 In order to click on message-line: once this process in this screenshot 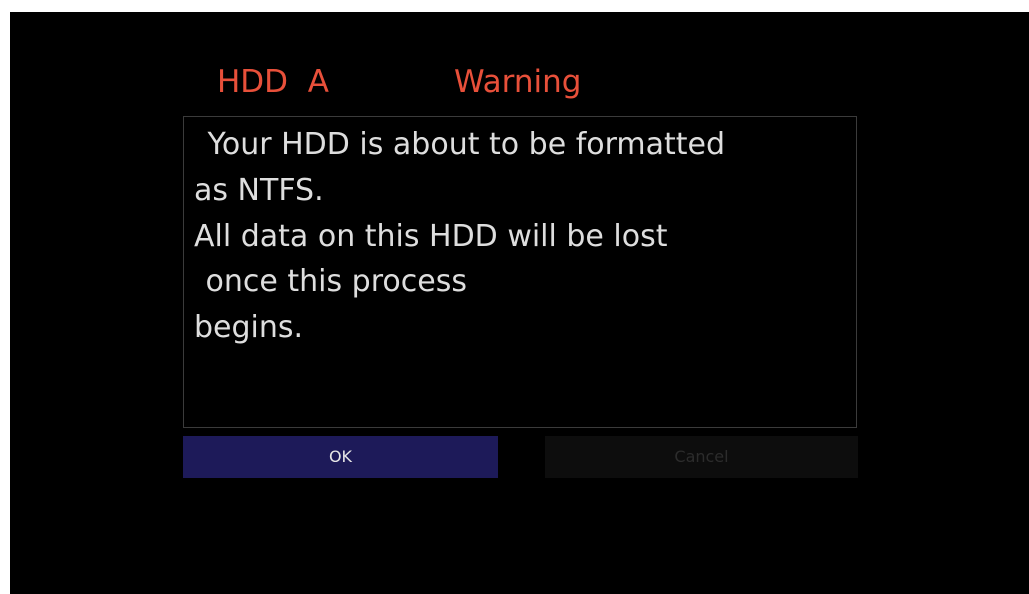, I will do `click(331, 281)`.